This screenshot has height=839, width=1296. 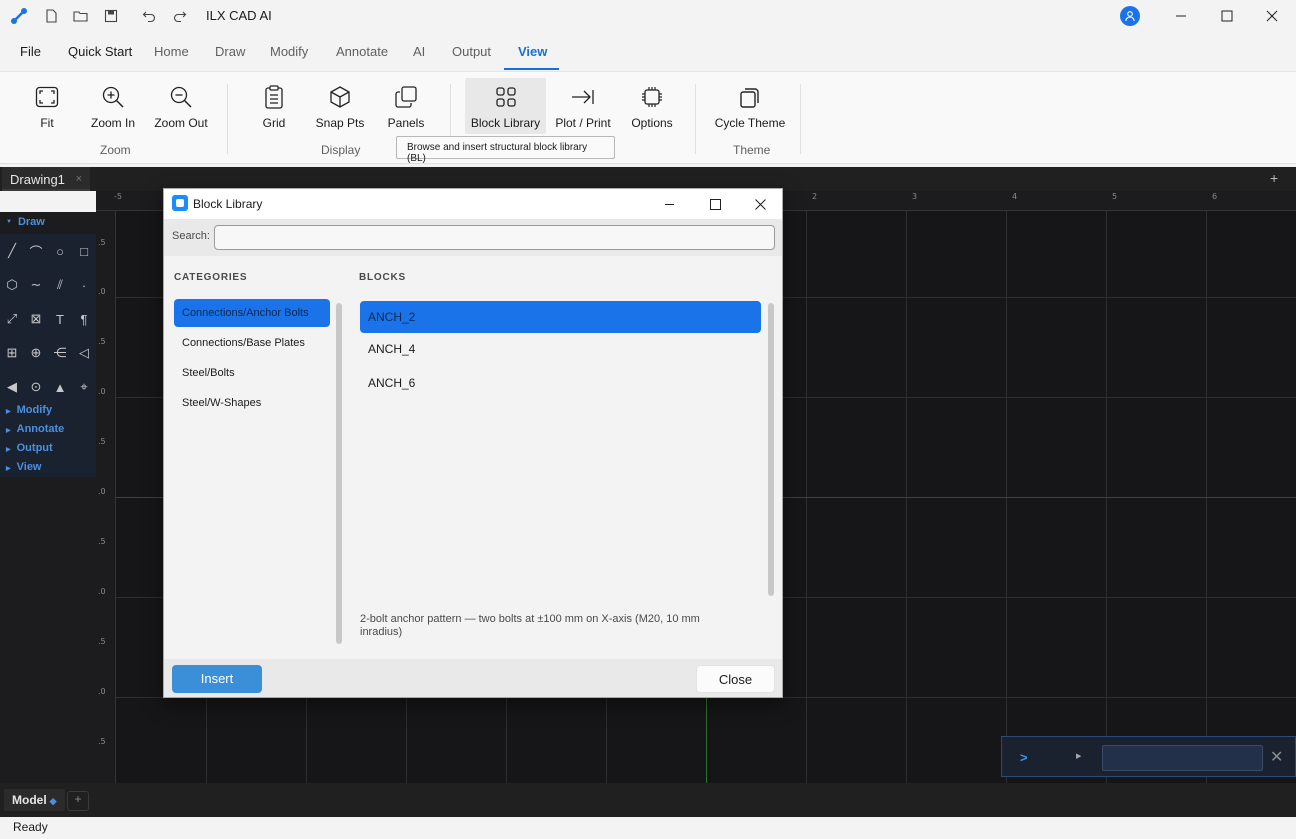 What do you see at coordinates (19, 16) in the screenshot?
I see `app-logo-icon` at bounding box center [19, 16].